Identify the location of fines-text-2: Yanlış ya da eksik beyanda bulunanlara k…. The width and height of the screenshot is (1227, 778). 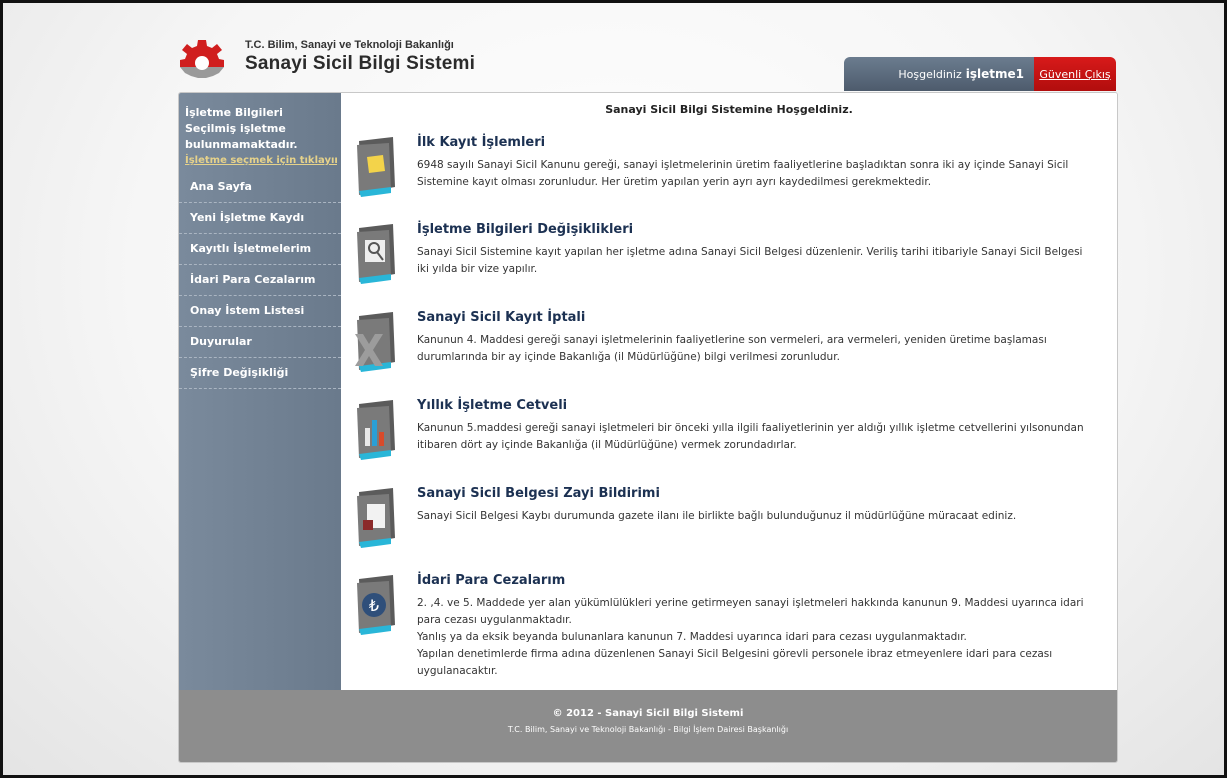
(692, 637).